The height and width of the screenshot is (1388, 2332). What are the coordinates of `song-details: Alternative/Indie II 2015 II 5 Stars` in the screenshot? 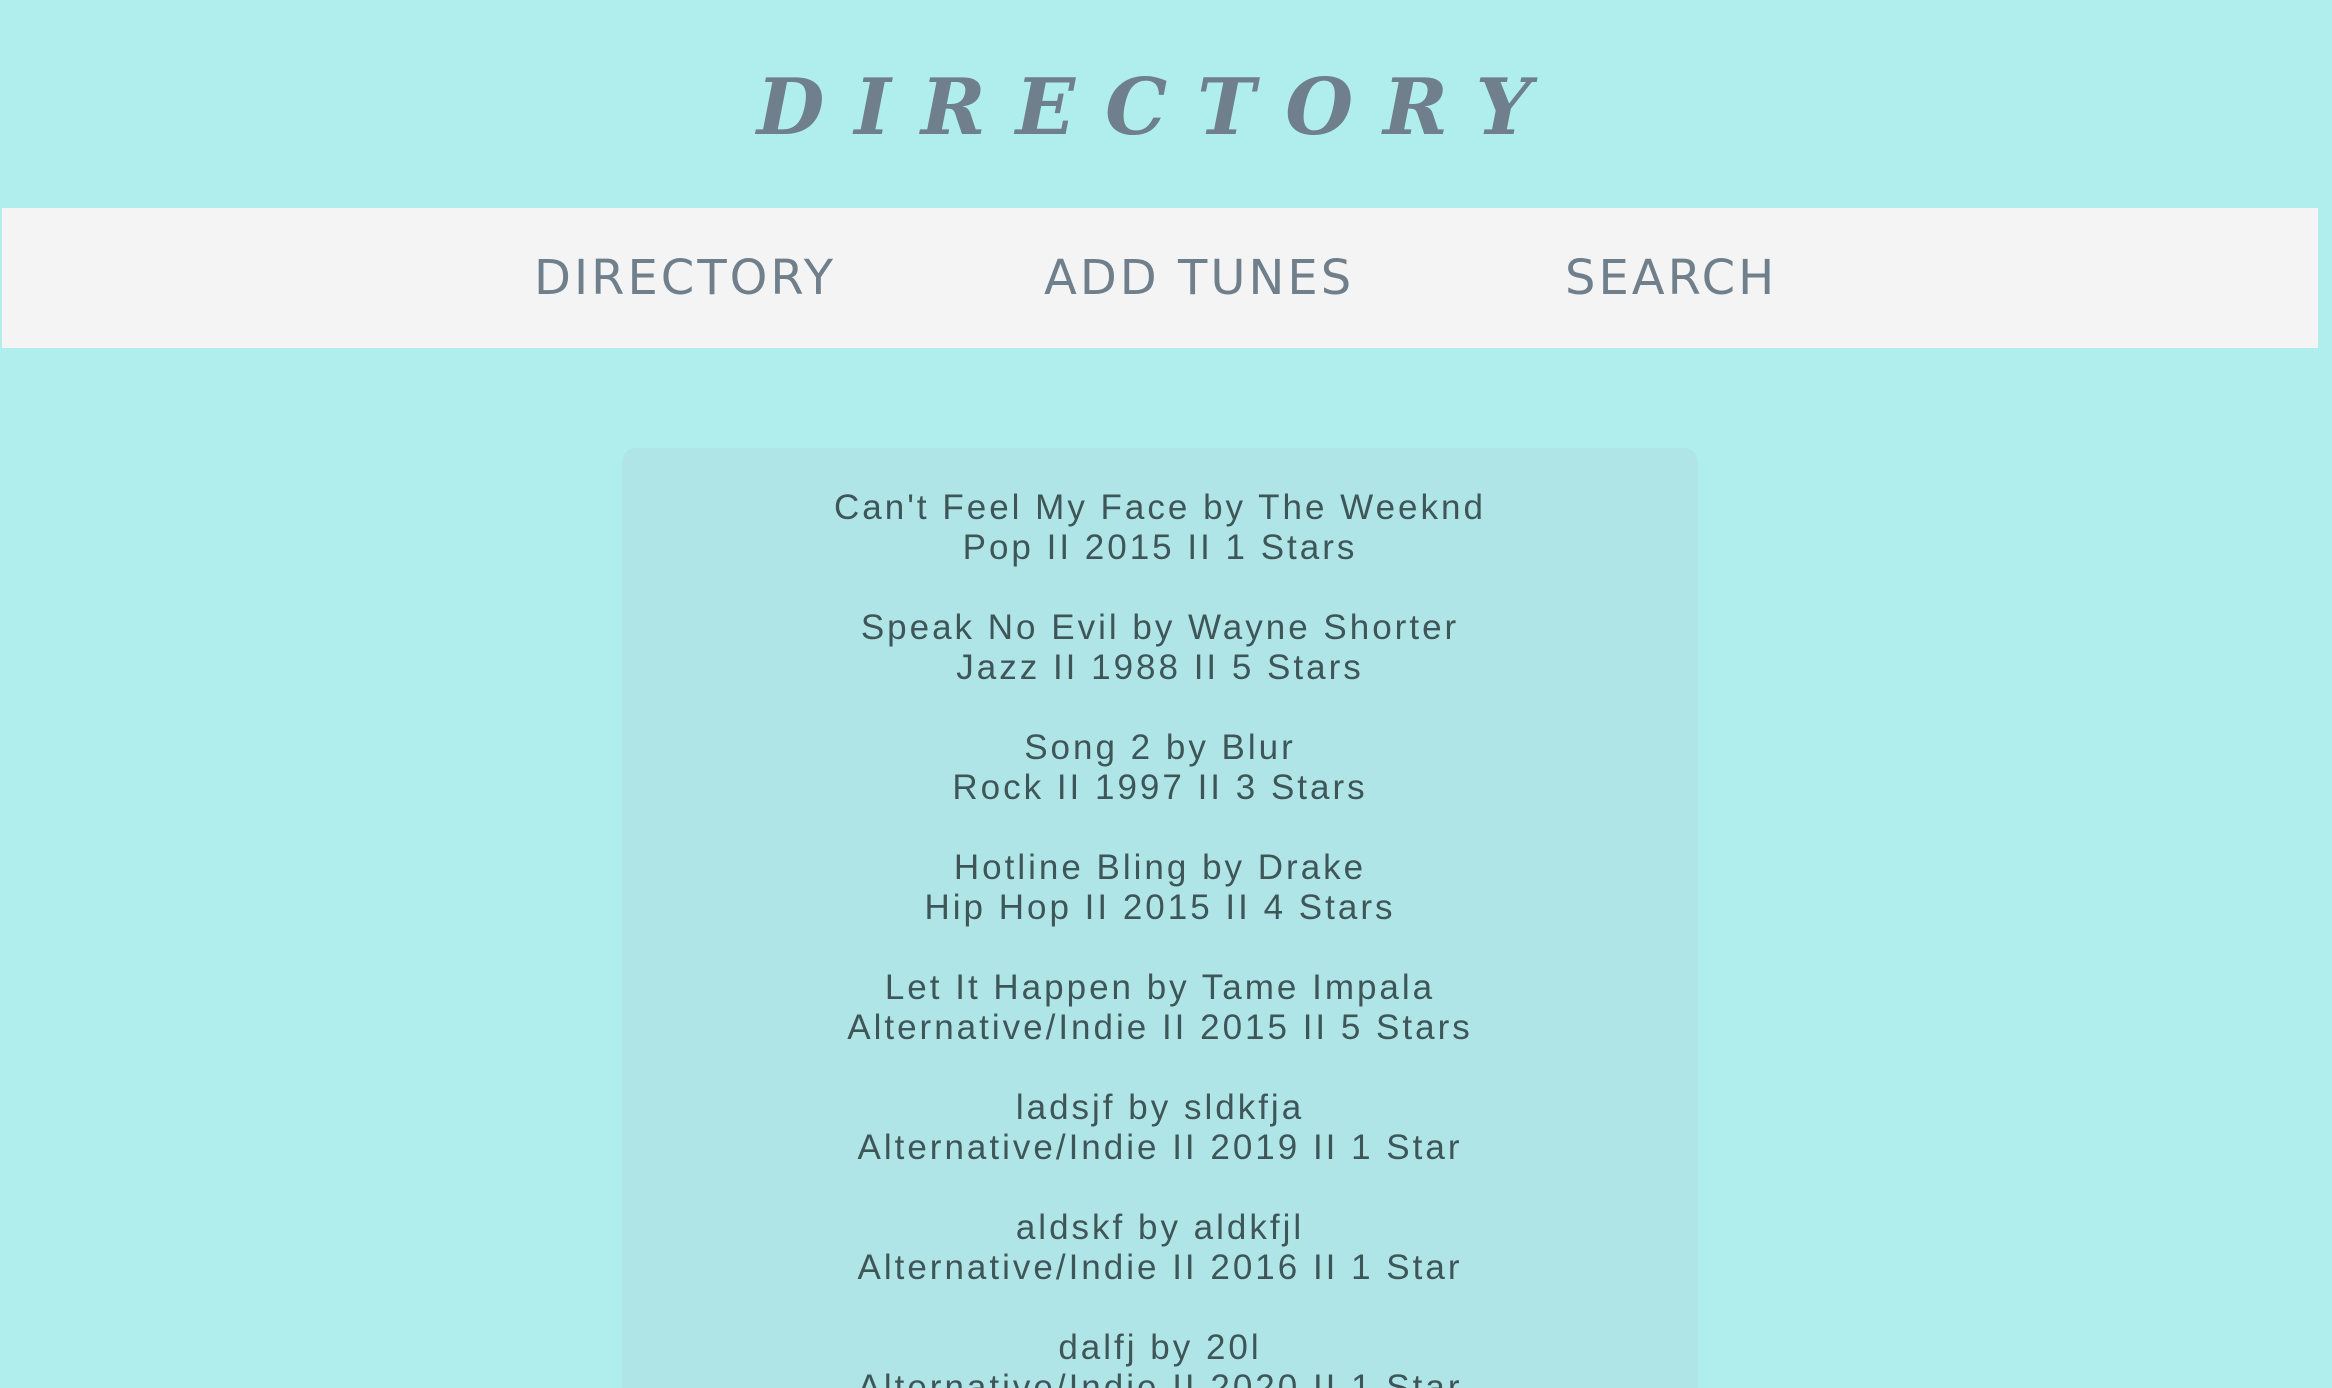 It's located at (1160, 1027).